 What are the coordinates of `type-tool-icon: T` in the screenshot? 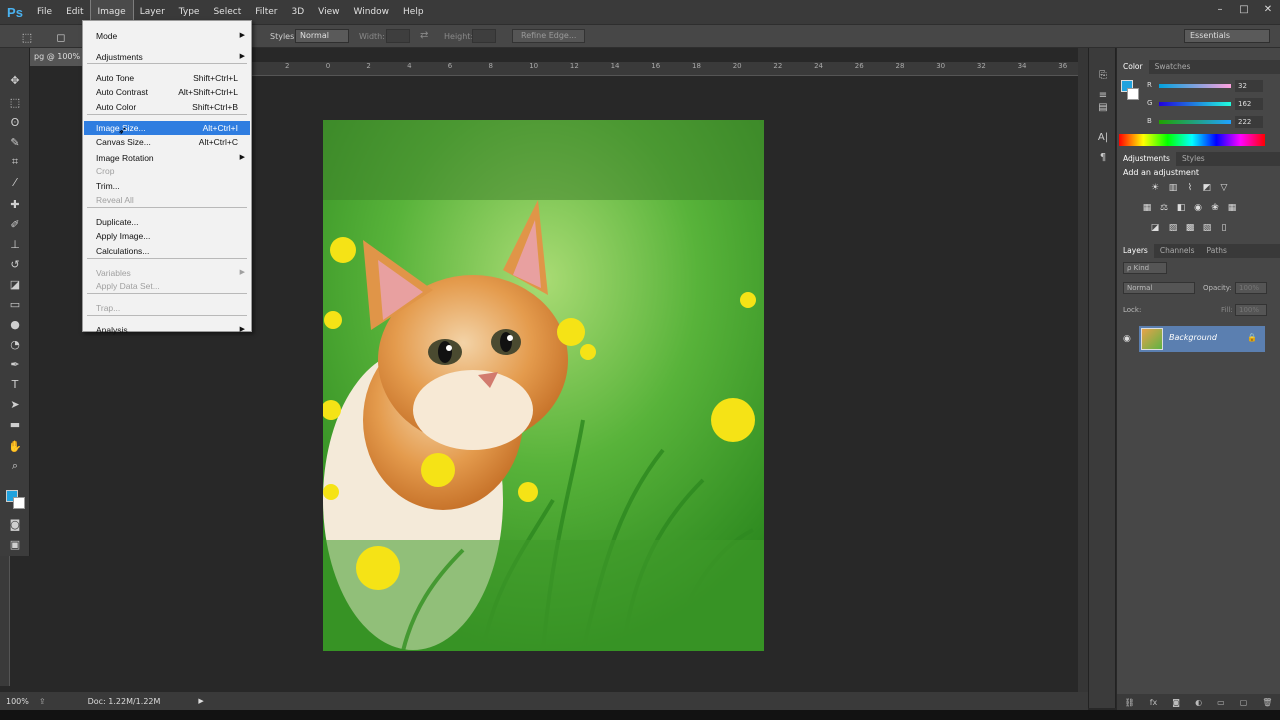 It's located at (15, 384).